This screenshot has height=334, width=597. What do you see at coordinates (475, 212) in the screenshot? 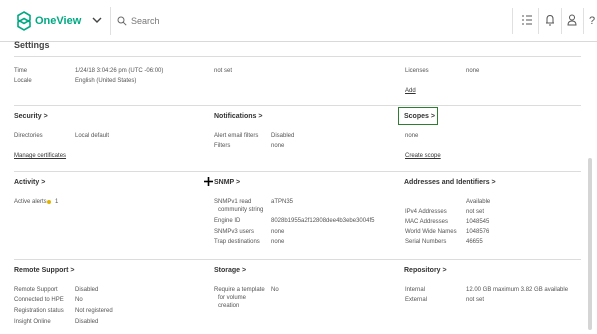
I see `ipv4-value: not set` at bounding box center [475, 212].